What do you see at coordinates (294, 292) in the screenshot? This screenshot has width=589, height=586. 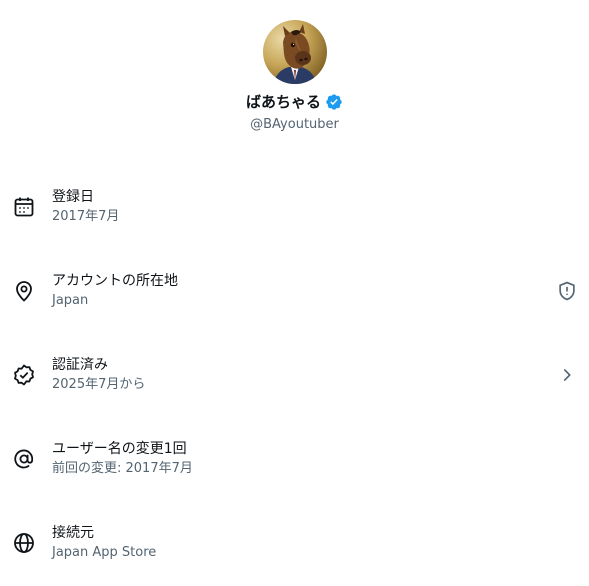 I see `info-row-location: アカウントの所在地 Japan` at bounding box center [294, 292].